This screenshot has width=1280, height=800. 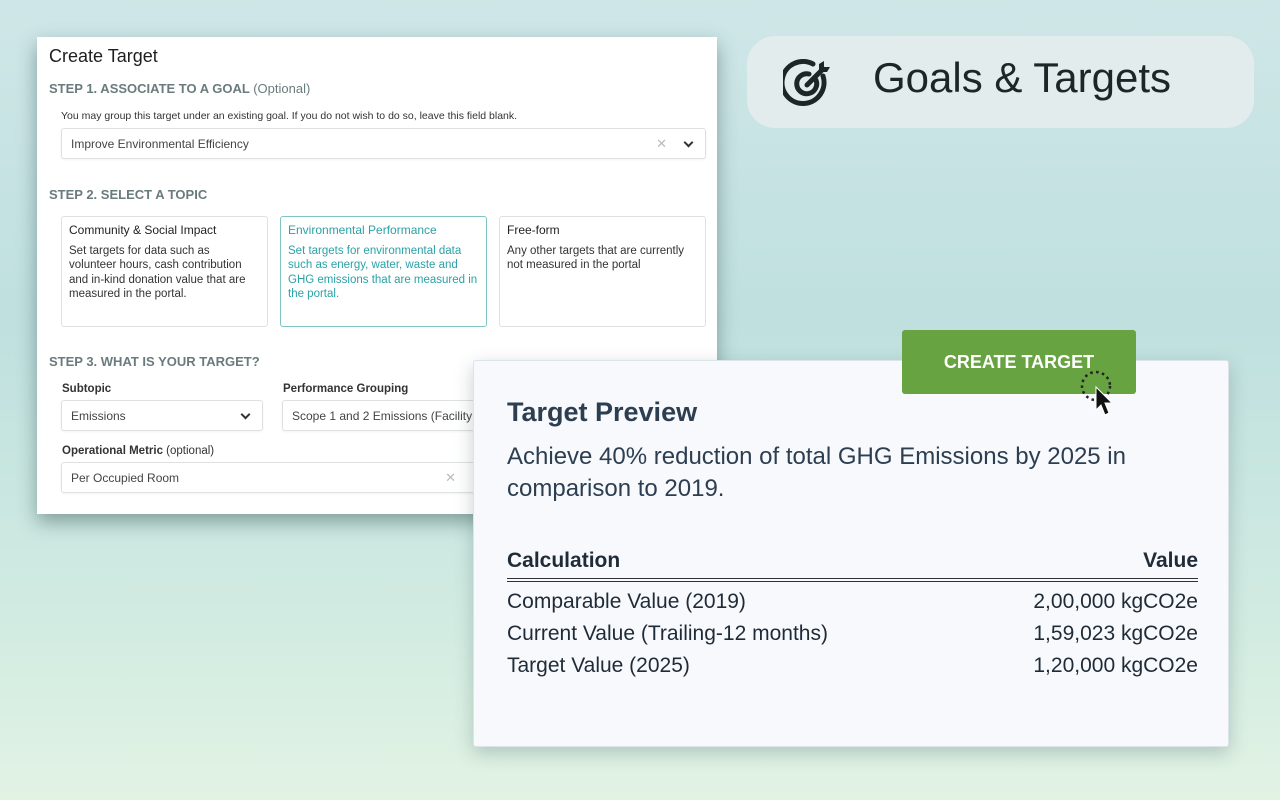 I want to click on metric-optional: (optional), so click(x=190, y=451).